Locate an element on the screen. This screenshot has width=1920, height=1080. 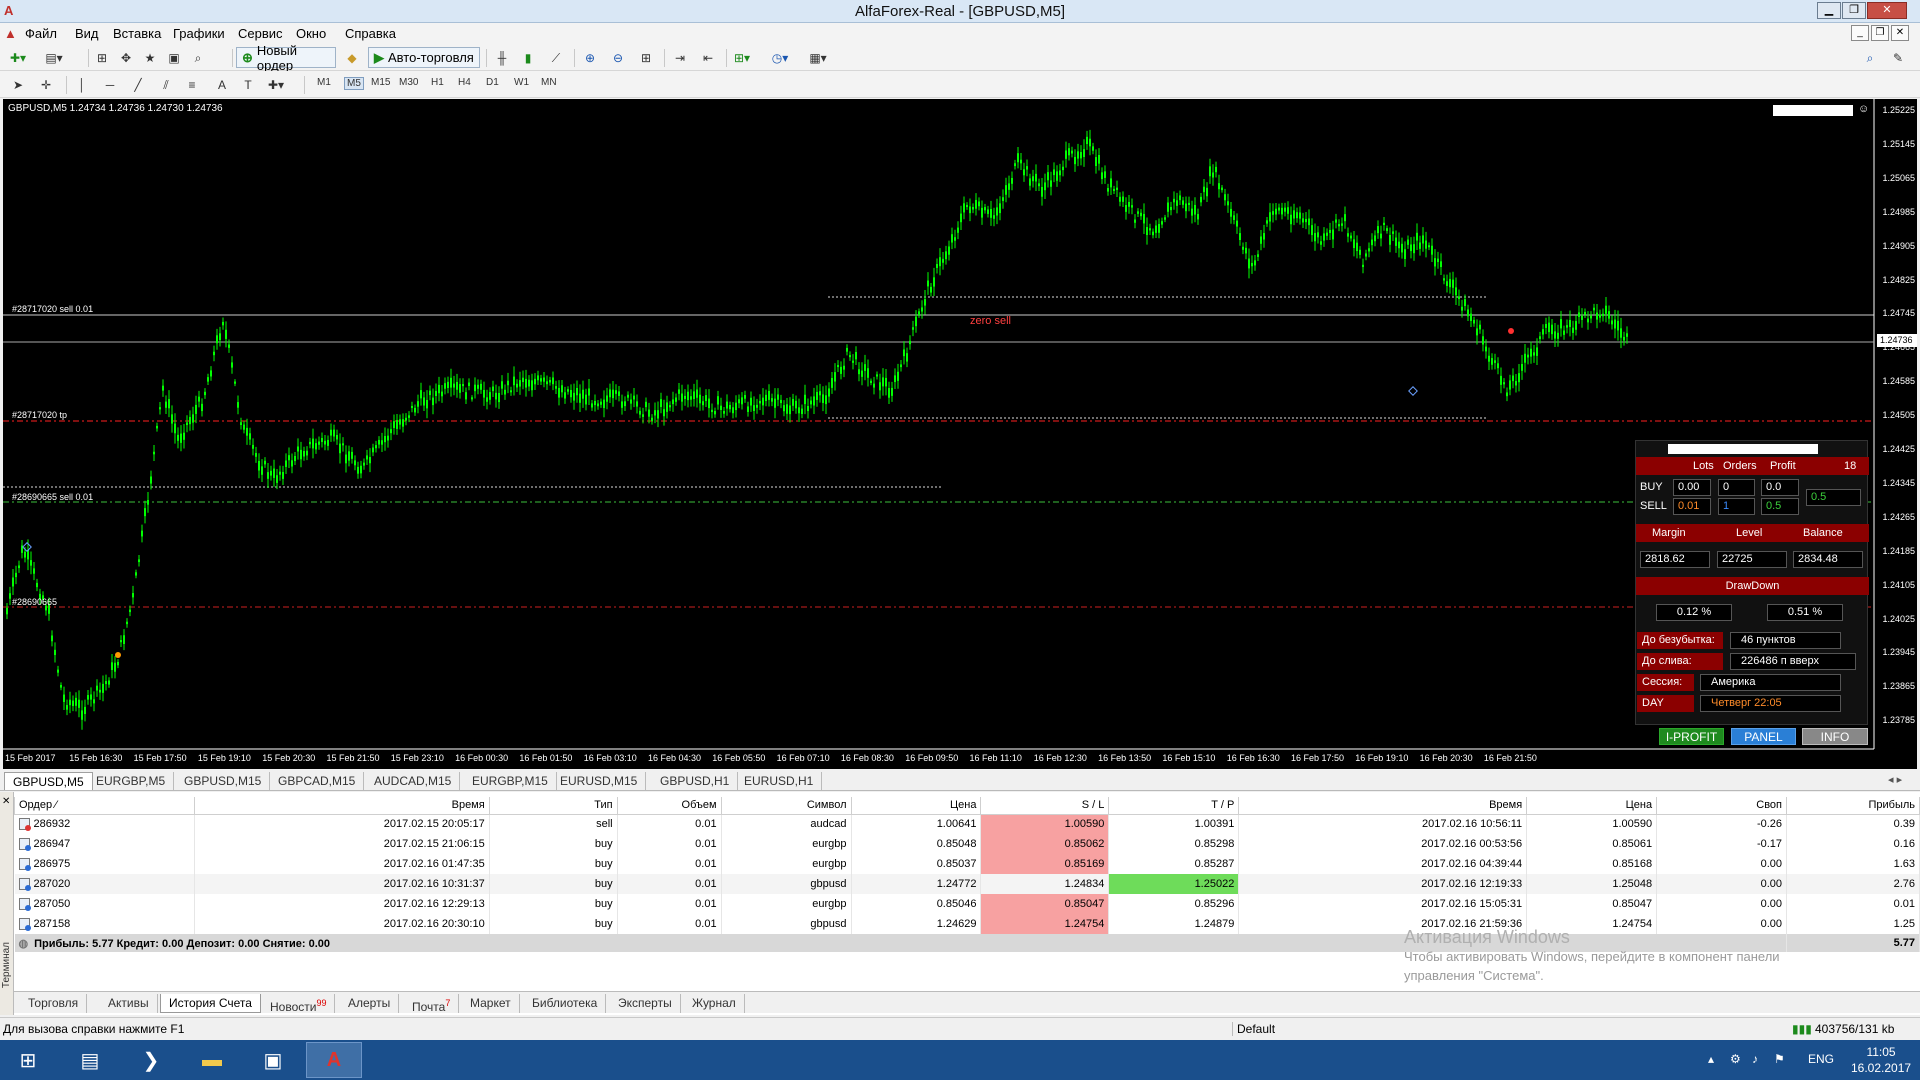
col-close-price: Цена is located at coordinates (1592, 806).